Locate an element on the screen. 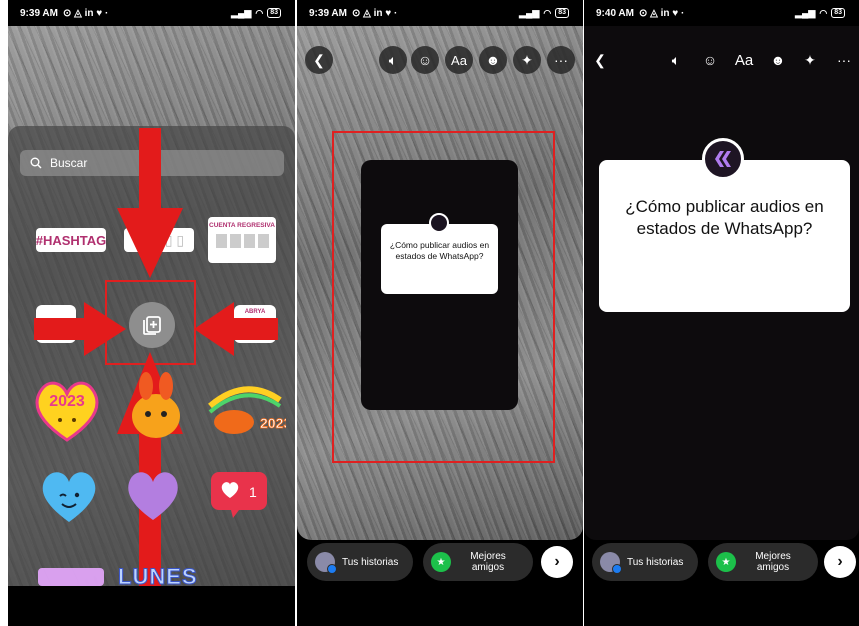 This screenshot has height=626, width=859. add-sticker-button is located at coordinates (152, 325).